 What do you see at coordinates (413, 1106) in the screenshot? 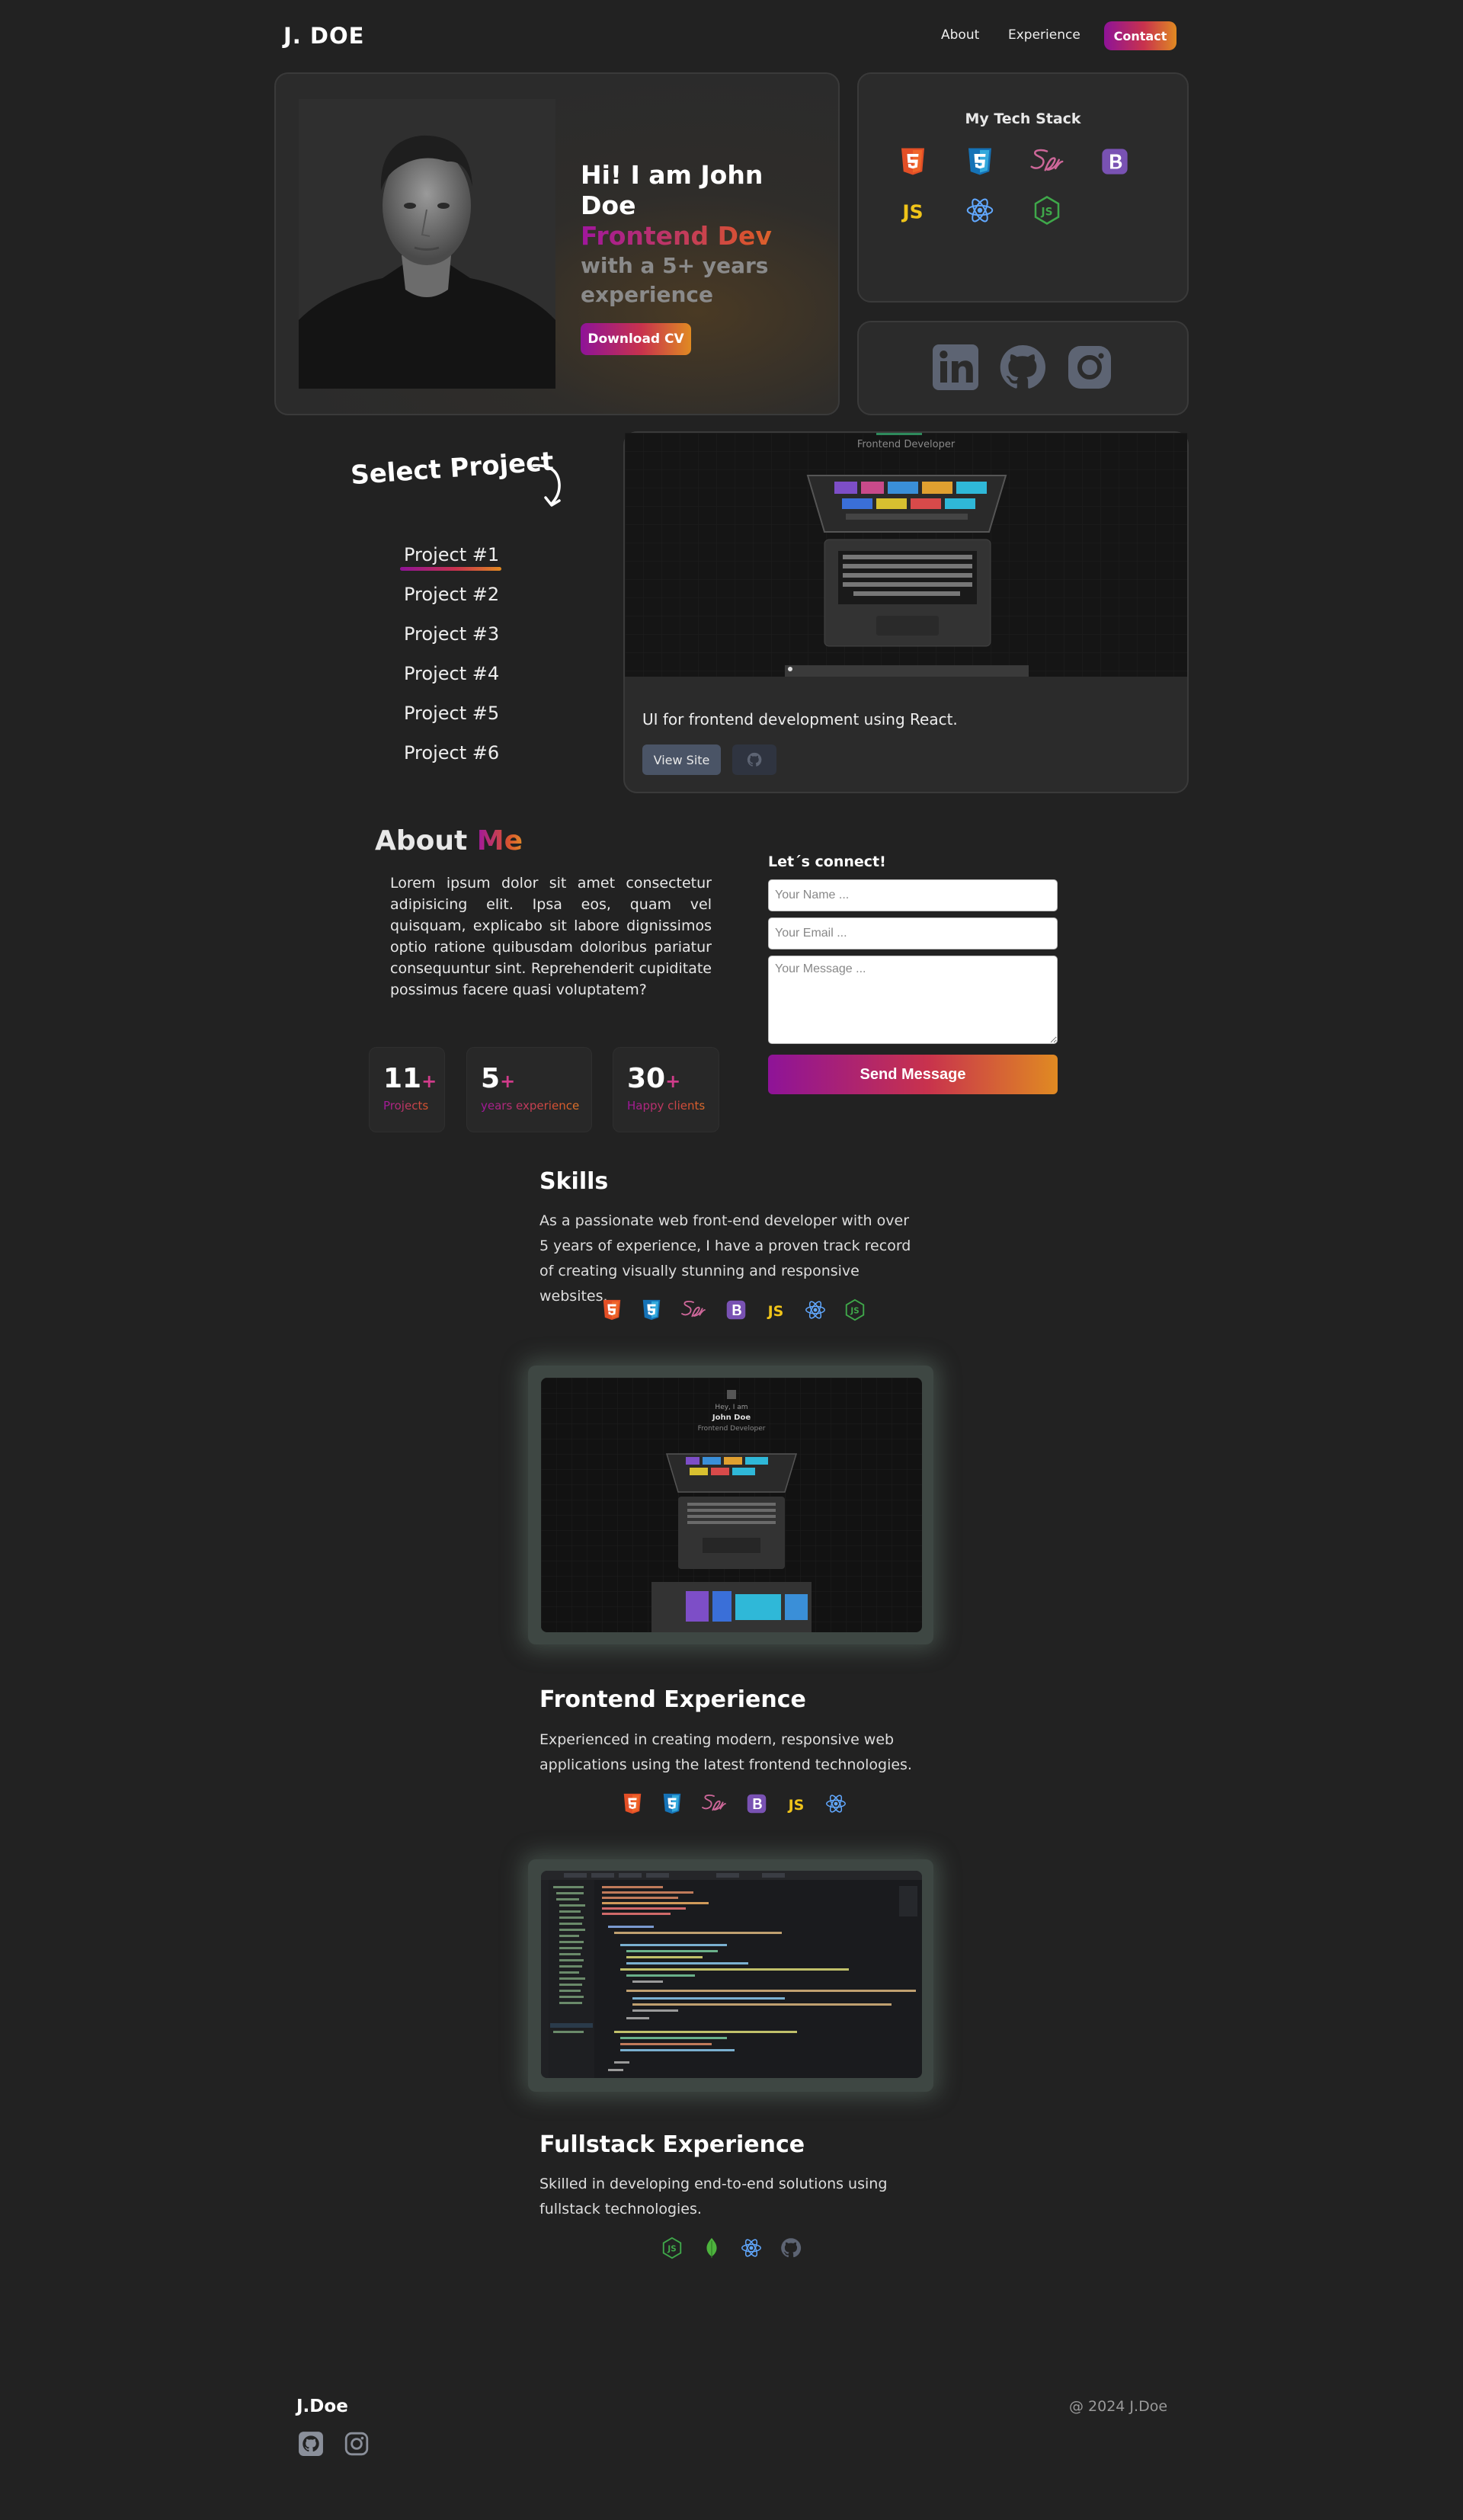
I see `stat-label: Projects` at bounding box center [413, 1106].